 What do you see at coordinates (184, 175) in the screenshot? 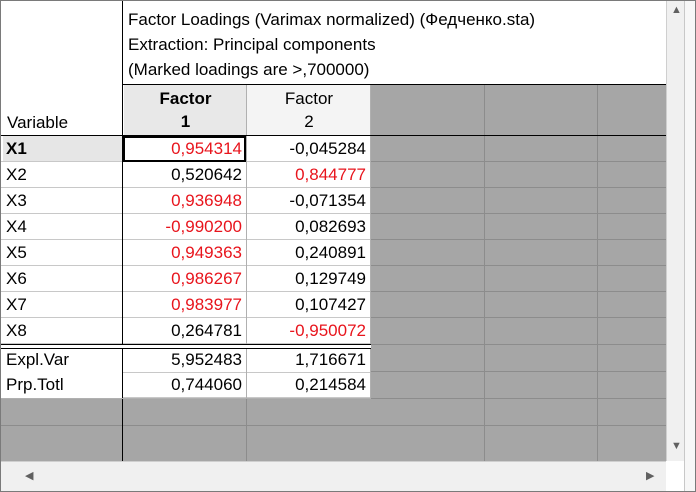
I see `factor-1-cell: 0,520642` at bounding box center [184, 175].